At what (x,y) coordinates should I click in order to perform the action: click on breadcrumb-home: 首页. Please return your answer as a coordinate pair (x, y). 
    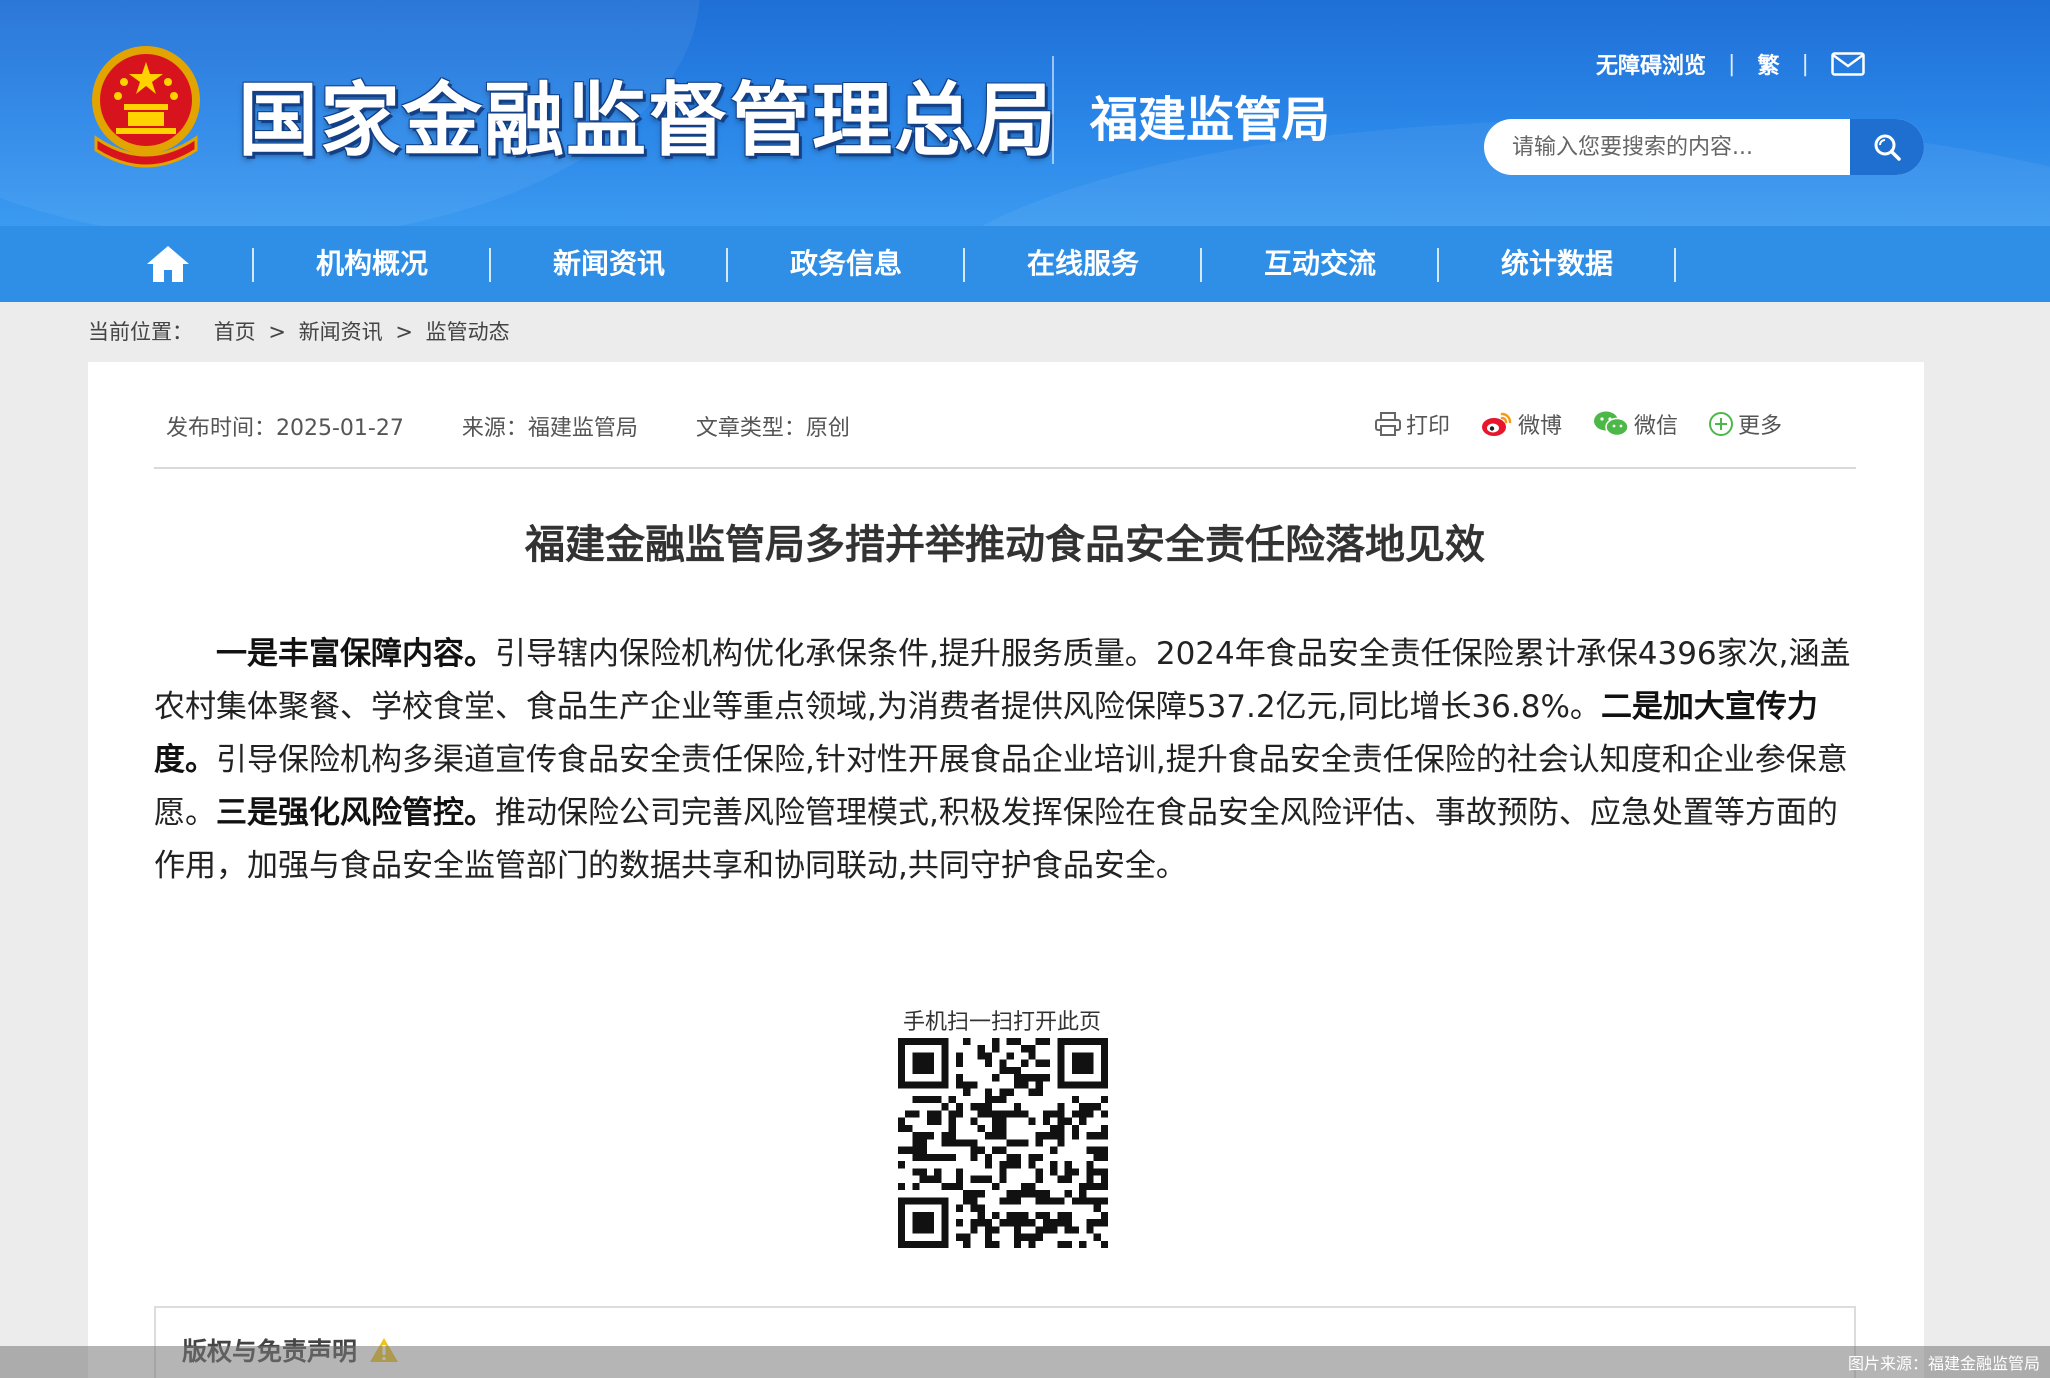
    Looking at the image, I should click on (235, 332).